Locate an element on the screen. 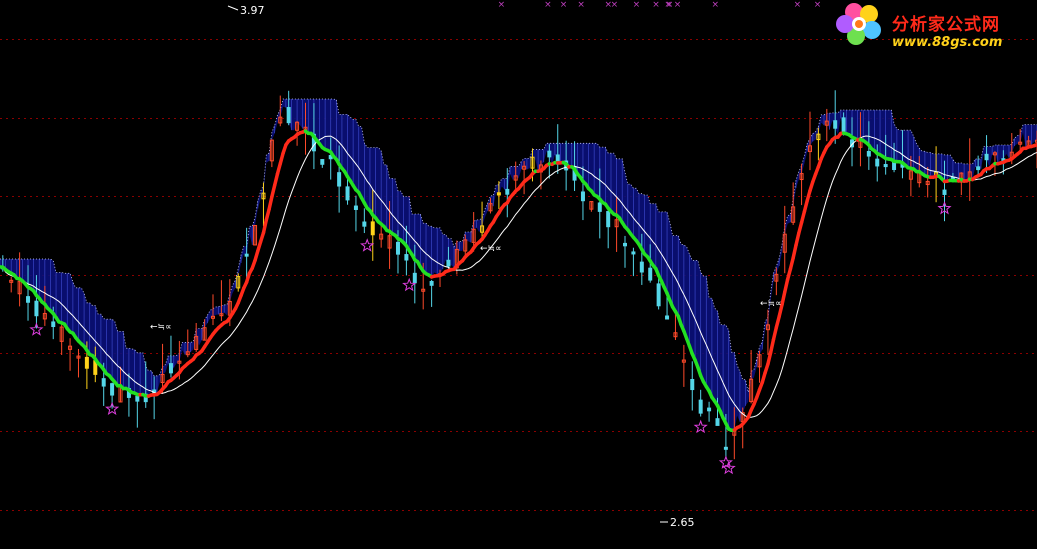  high-price-label: 3.97 is located at coordinates (252, 10).